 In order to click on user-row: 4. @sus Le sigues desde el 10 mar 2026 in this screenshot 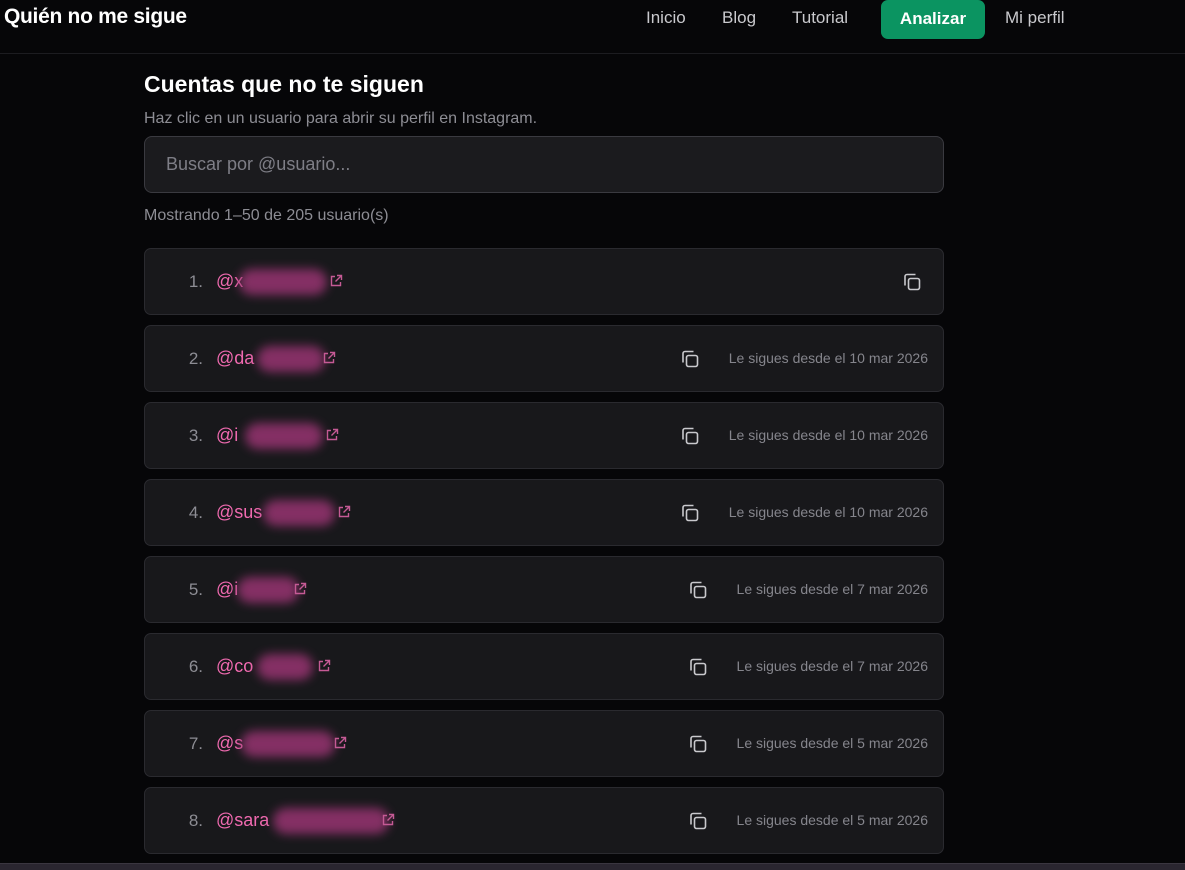, I will do `click(544, 512)`.